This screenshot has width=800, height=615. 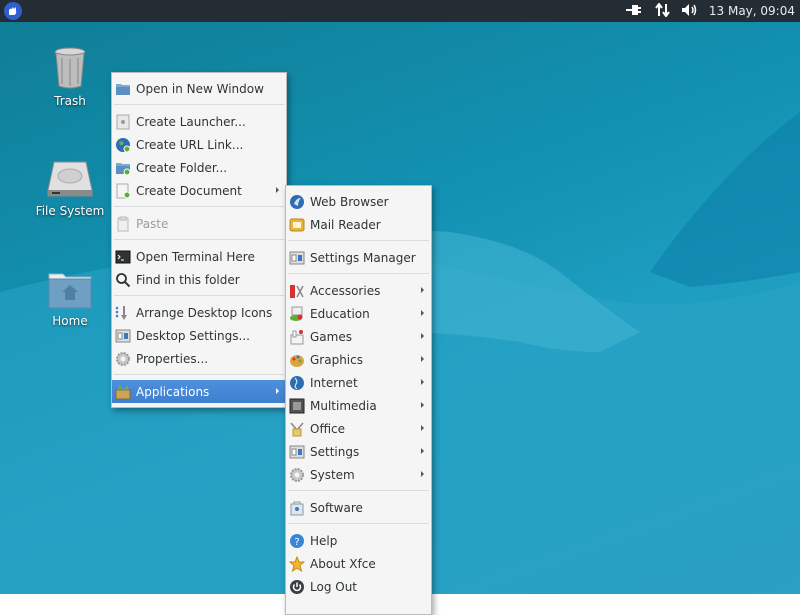 I want to click on settings-manager-icon, so click(x=297, y=258).